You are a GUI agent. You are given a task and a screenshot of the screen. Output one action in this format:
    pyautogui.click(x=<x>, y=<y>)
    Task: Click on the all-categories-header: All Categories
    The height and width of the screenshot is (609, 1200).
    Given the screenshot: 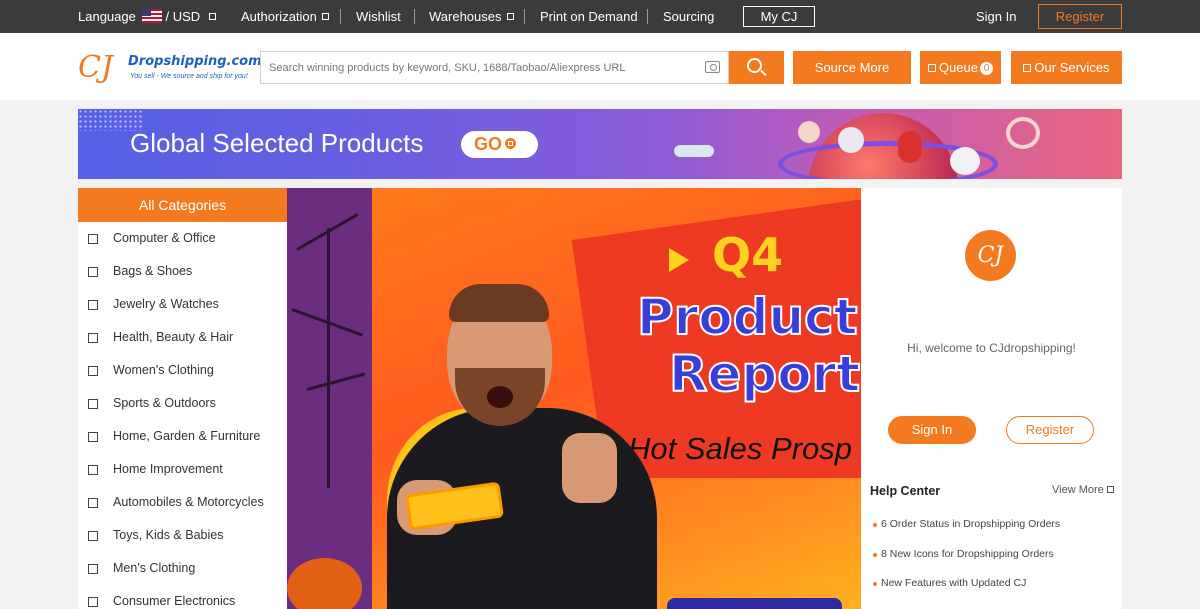 What is the action you would take?
    pyautogui.click(x=182, y=205)
    